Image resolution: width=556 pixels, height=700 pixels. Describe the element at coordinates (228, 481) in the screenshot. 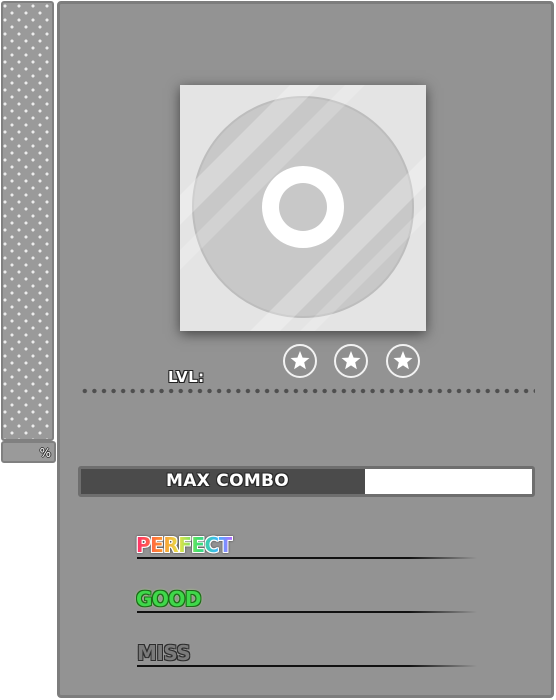

I see `max-combo-label: MAX COMBO` at that location.